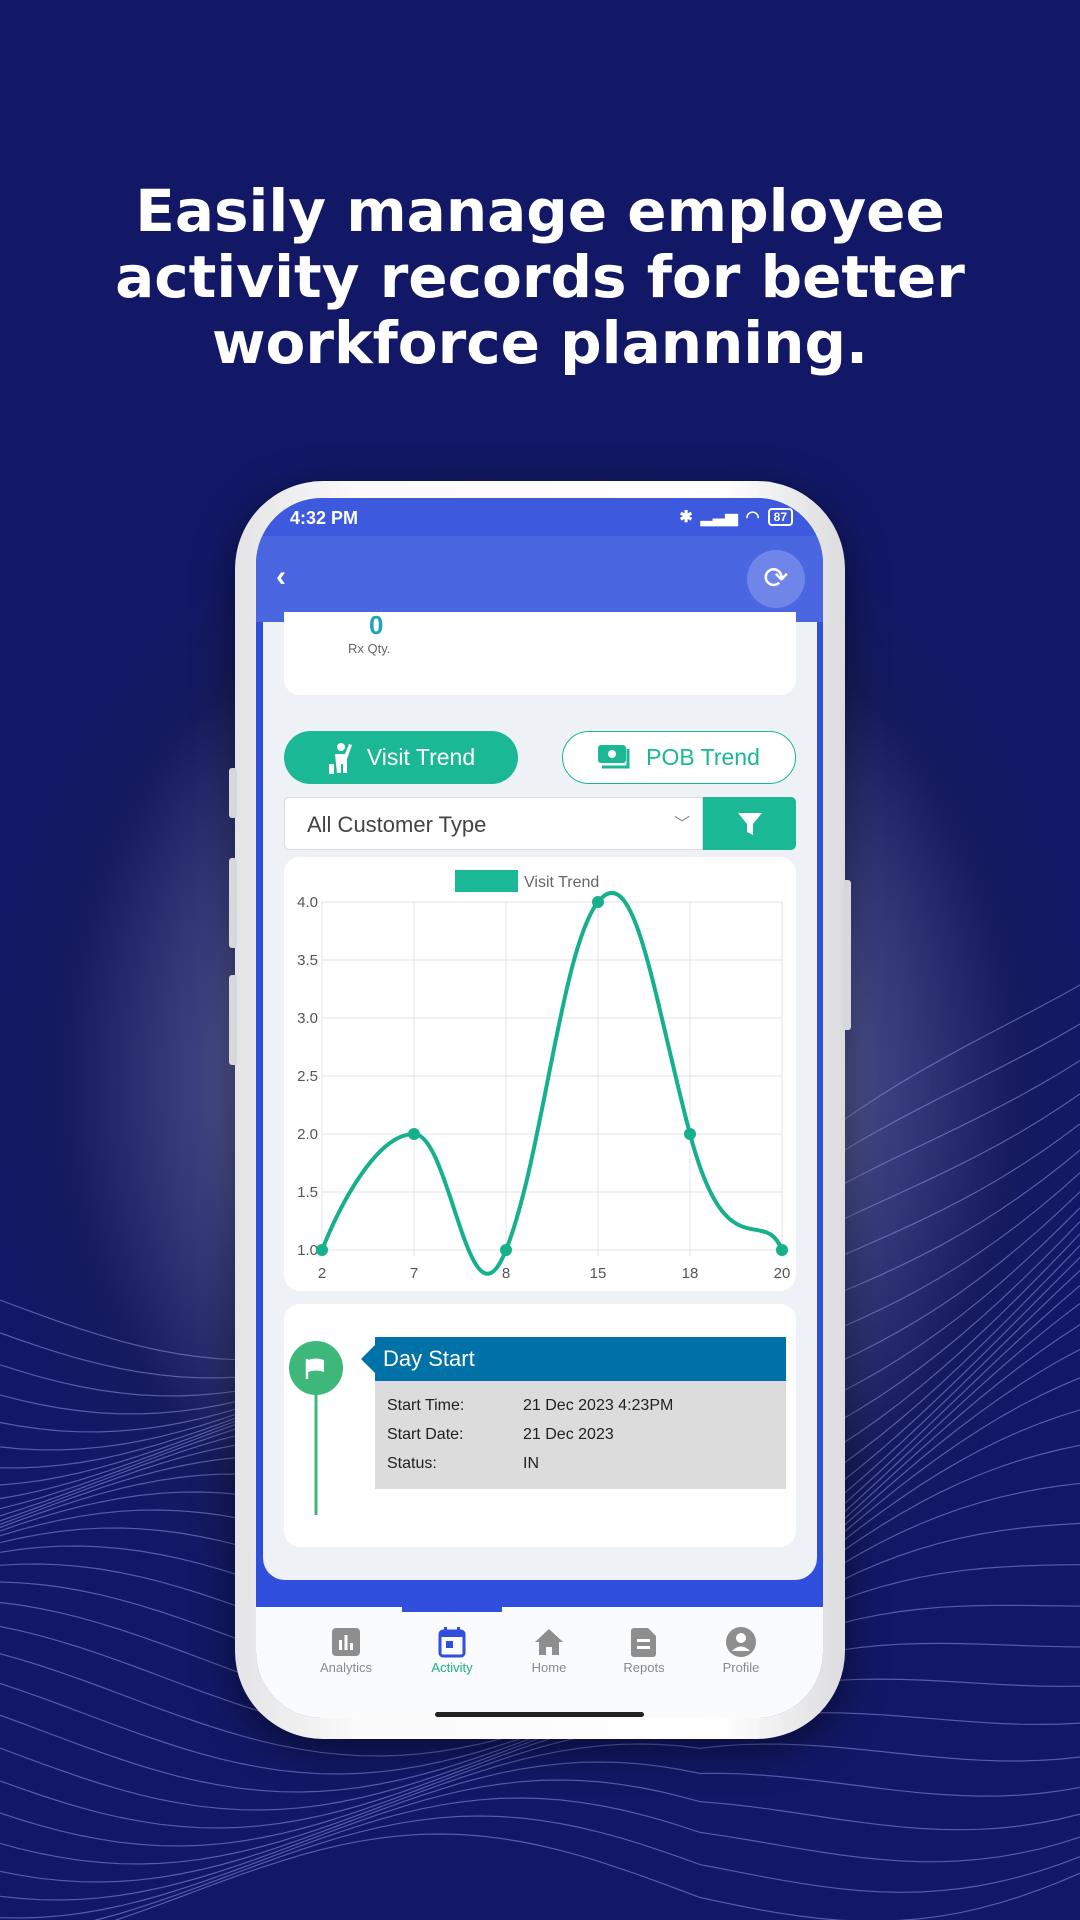  Describe the element at coordinates (530, 1405) in the screenshot. I see `detail-row: Start Time: 21 Dec 2023 4:23PM` at that location.